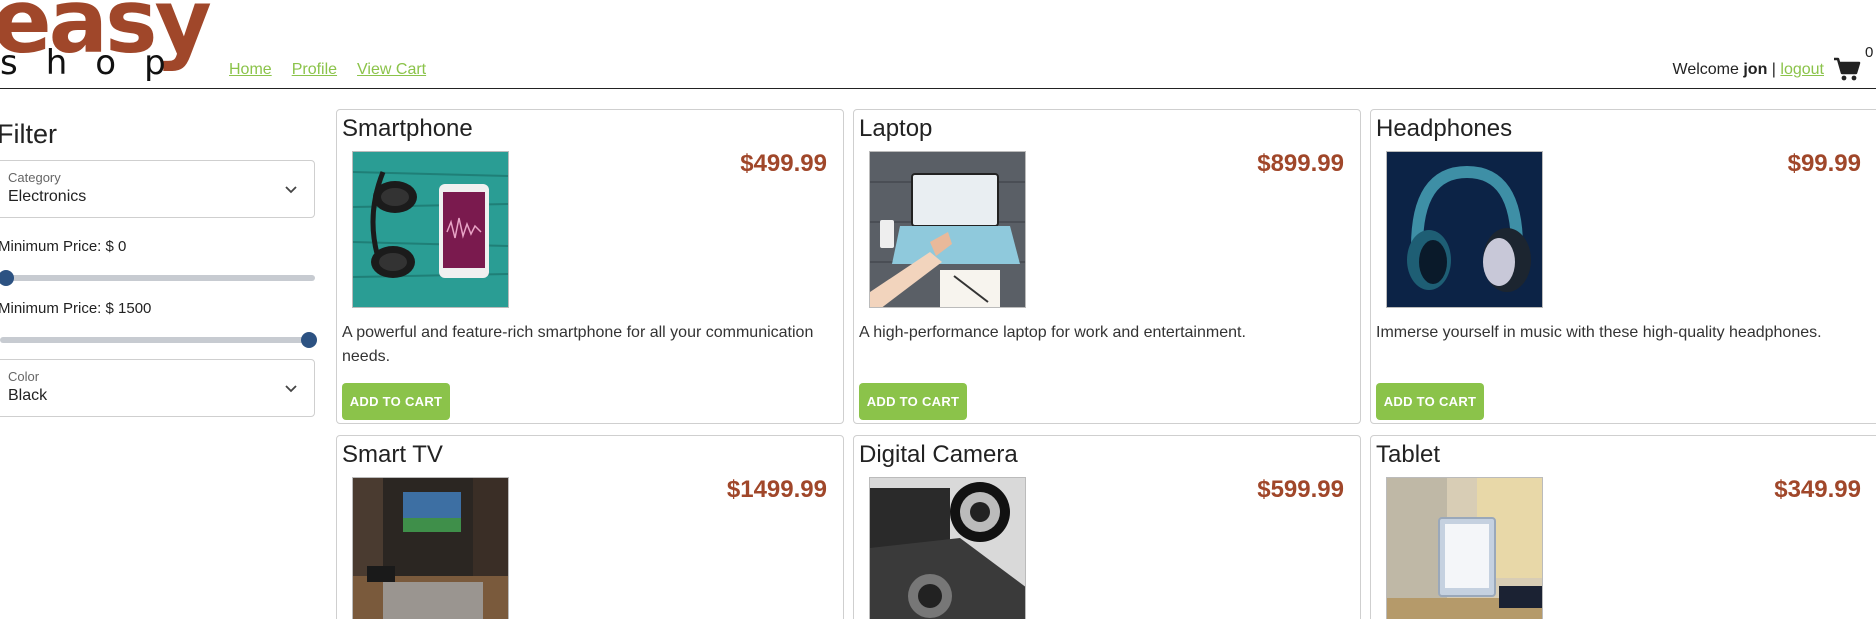  Describe the element at coordinates (1408, 454) in the screenshot. I see `product-name: Tablet` at that location.